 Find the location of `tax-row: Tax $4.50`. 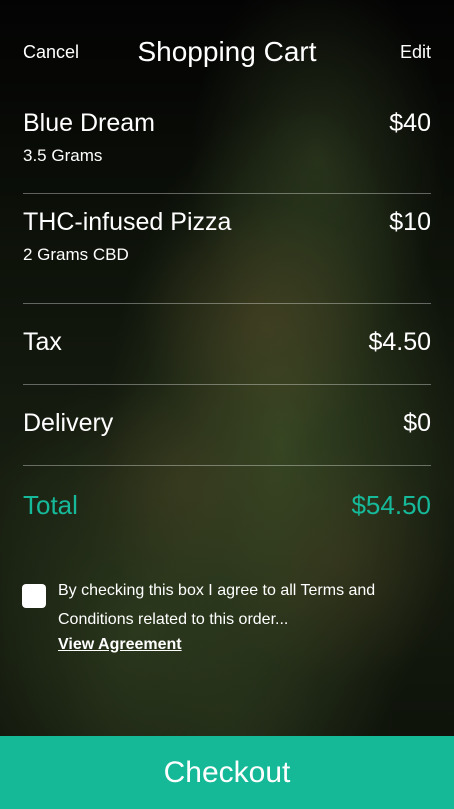

tax-row: Tax $4.50 is located at coordinates (227, 344).